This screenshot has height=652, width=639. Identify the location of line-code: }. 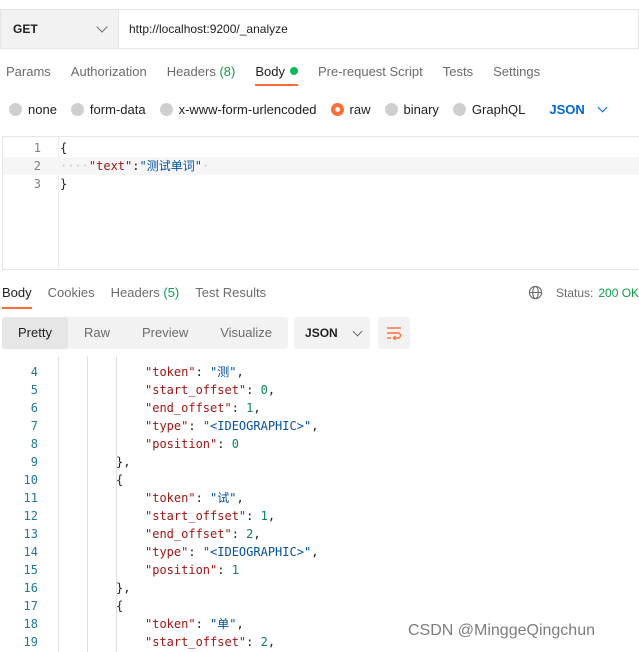
(64, 184).